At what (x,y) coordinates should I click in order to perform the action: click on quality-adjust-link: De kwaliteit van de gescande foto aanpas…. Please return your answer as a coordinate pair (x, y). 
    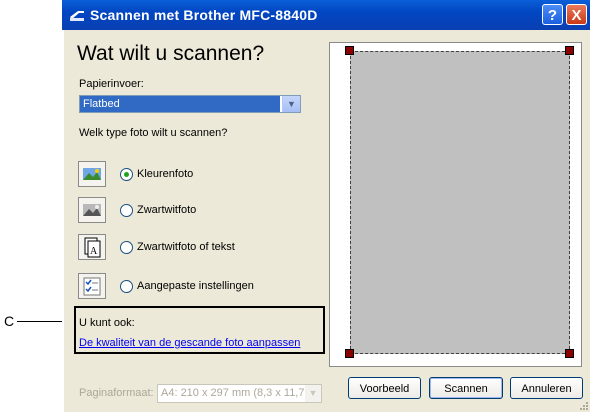
    Looking at the image, I should click on (189, 343).